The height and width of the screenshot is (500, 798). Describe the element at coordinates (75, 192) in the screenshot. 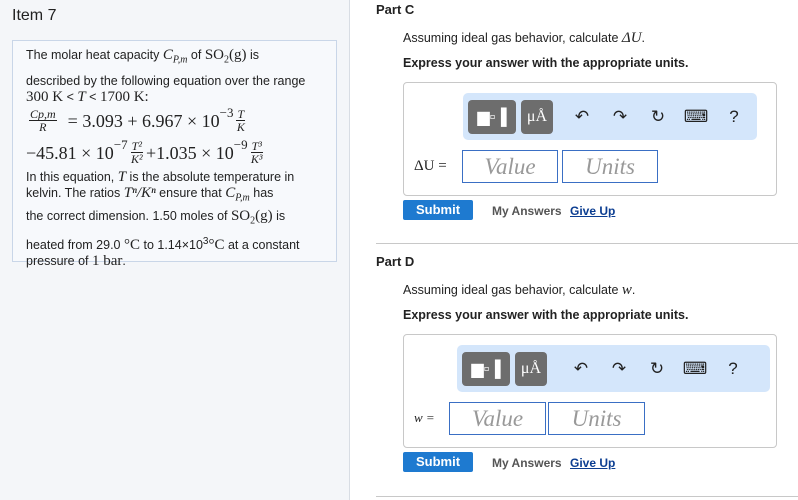

I see `text: kelvin. The ratios` at that location.